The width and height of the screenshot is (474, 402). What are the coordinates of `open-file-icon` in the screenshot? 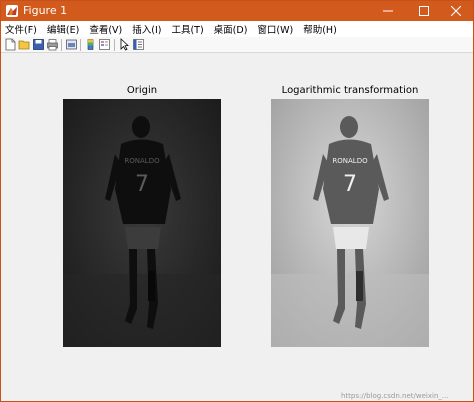 It's located at (24, 45).